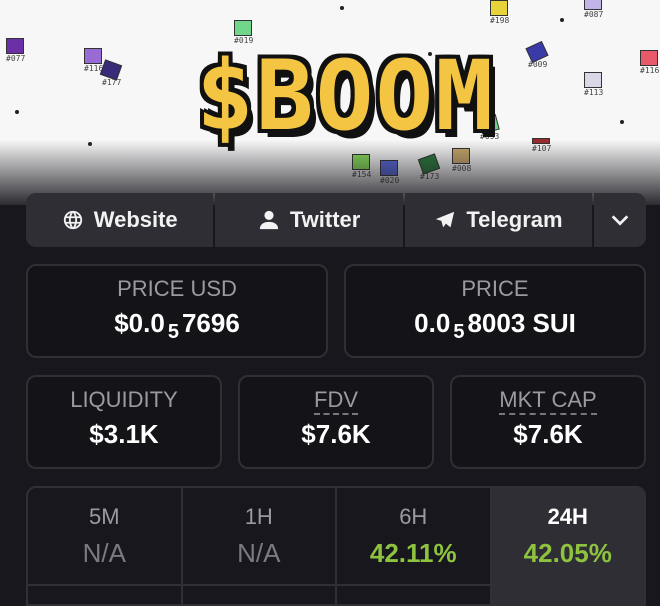  What do you see at coordinates (649, 62) in the screenshot?
I see `banner-sprite: #116` at bounding box center [649, 62].